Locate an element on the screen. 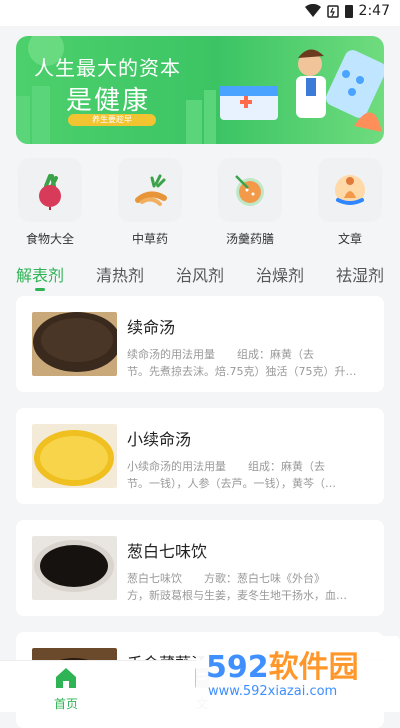  watermark-number: 592 is located at coordinates (237, 667).